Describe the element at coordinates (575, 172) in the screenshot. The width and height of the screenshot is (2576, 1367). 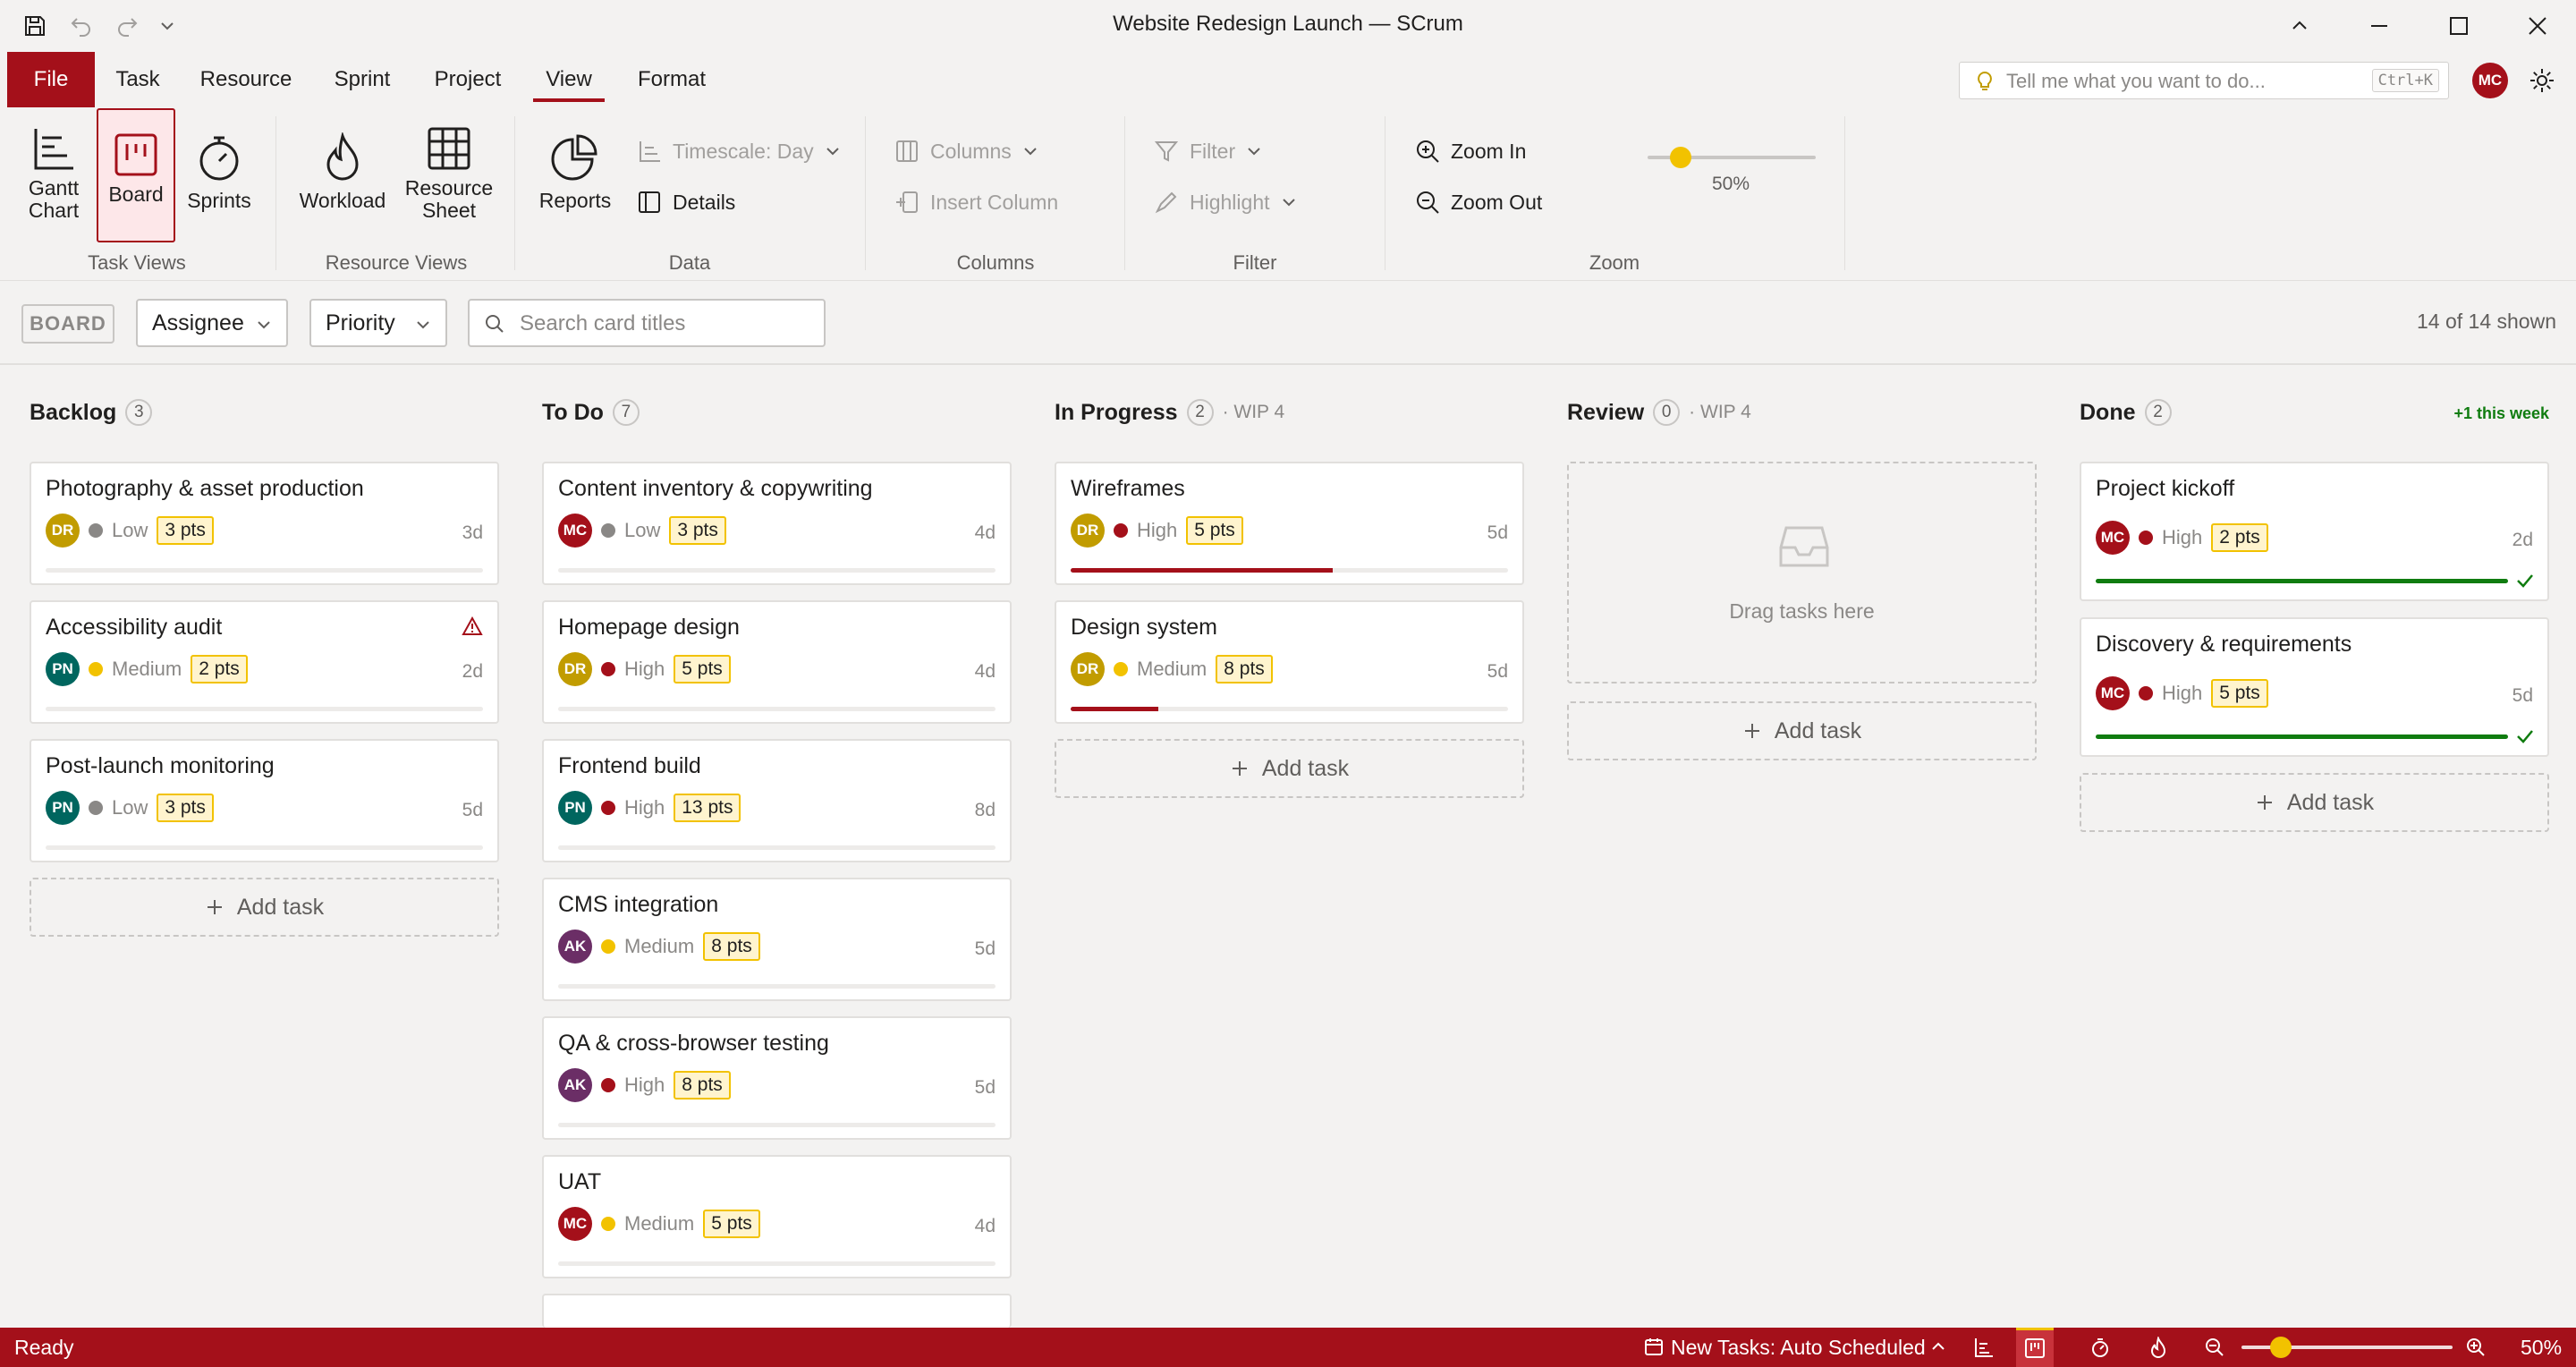
I see `reports-button: Reports` at that location.